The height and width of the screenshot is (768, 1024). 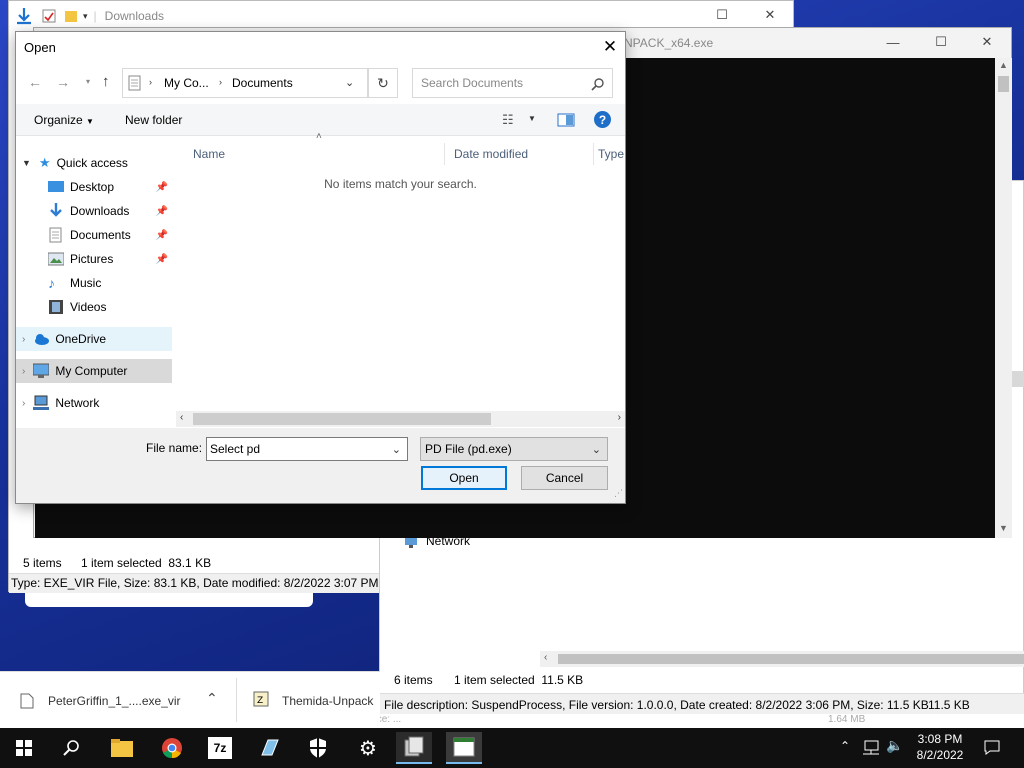 I want to click on nav-quick-access: ▼ ★ Quick access, so click(x=94, y=163).